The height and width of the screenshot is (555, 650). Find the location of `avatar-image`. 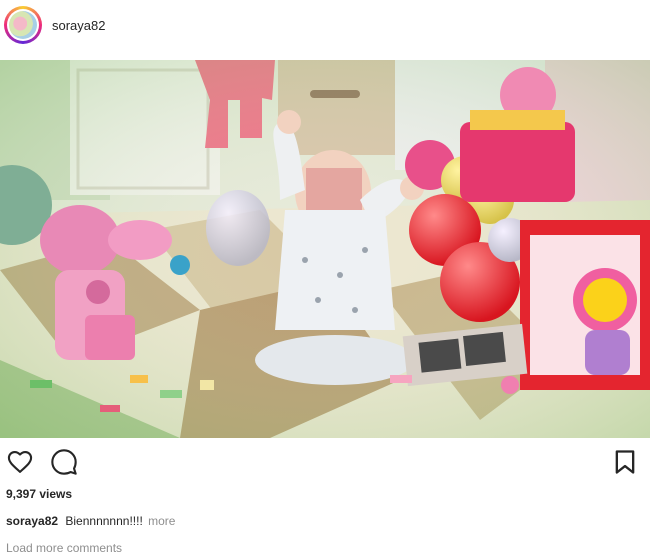

avatar-image is located at coordinates (23, 25).